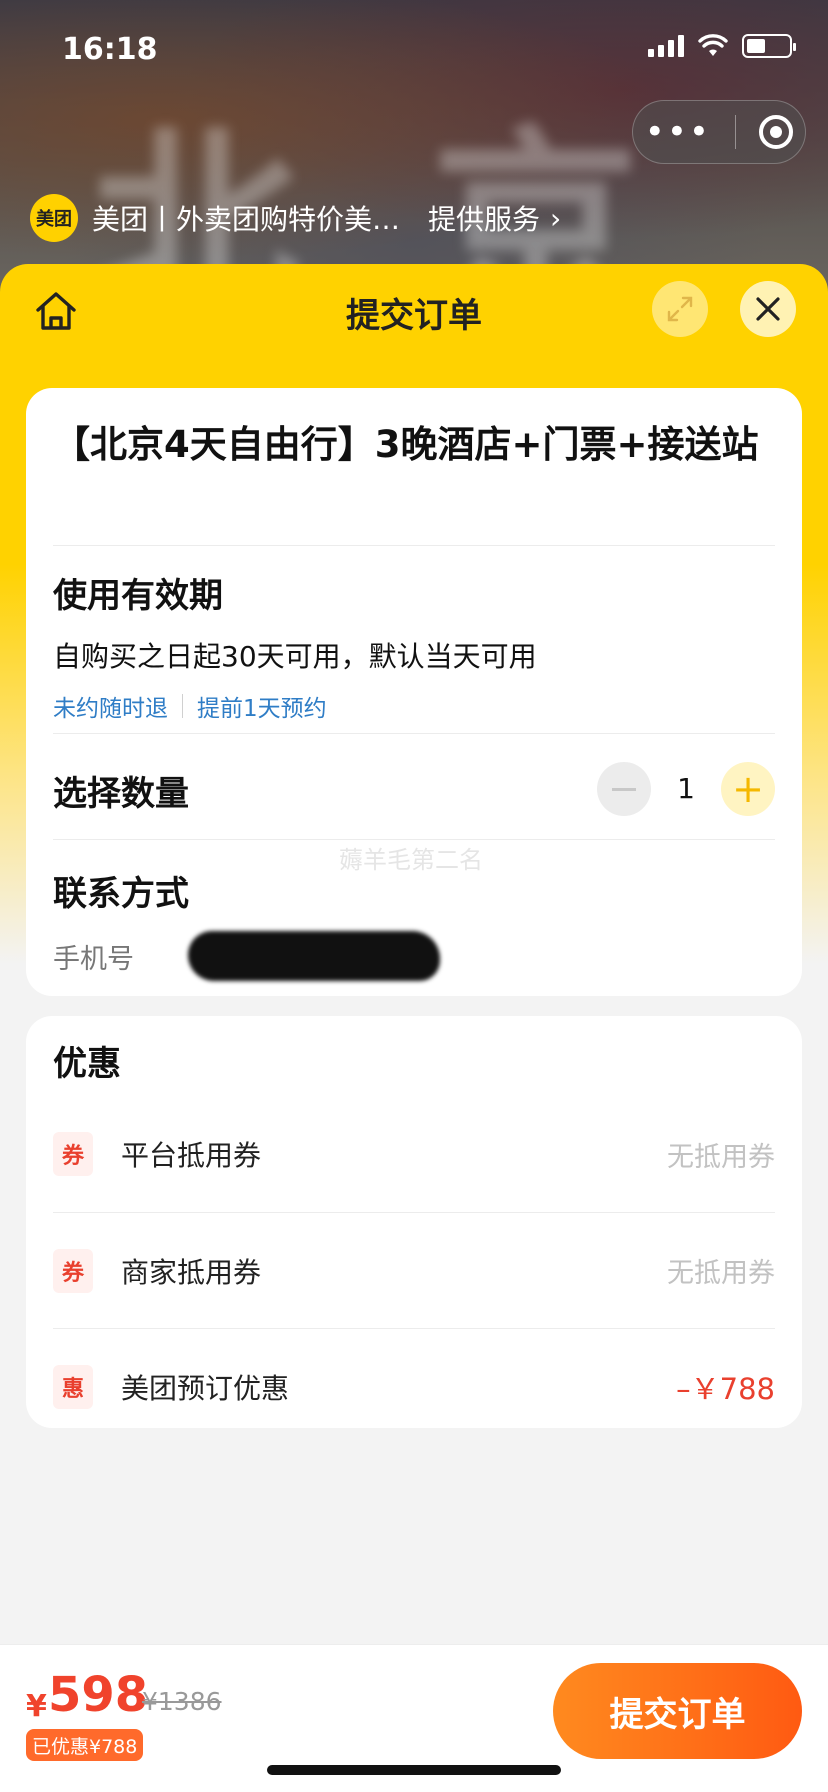 The height and width of the screenshot is (1792, 828). I want to click on expand-icon, so click(680, 309).